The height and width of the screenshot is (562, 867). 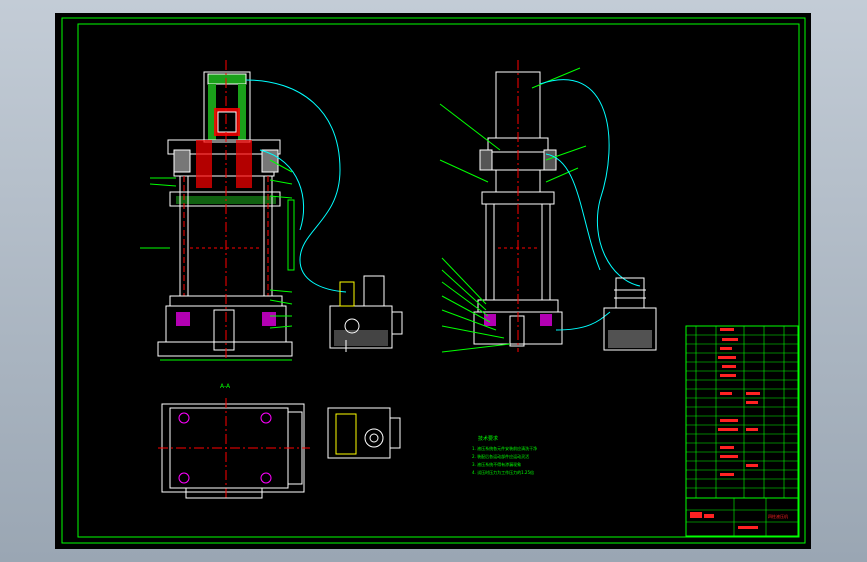 What do you see at coordinates (504, 448) in the screenshot?
I see `note-1: 1. 液压系统各元件安装前应清洗干净` at bounding box center [504, 448].